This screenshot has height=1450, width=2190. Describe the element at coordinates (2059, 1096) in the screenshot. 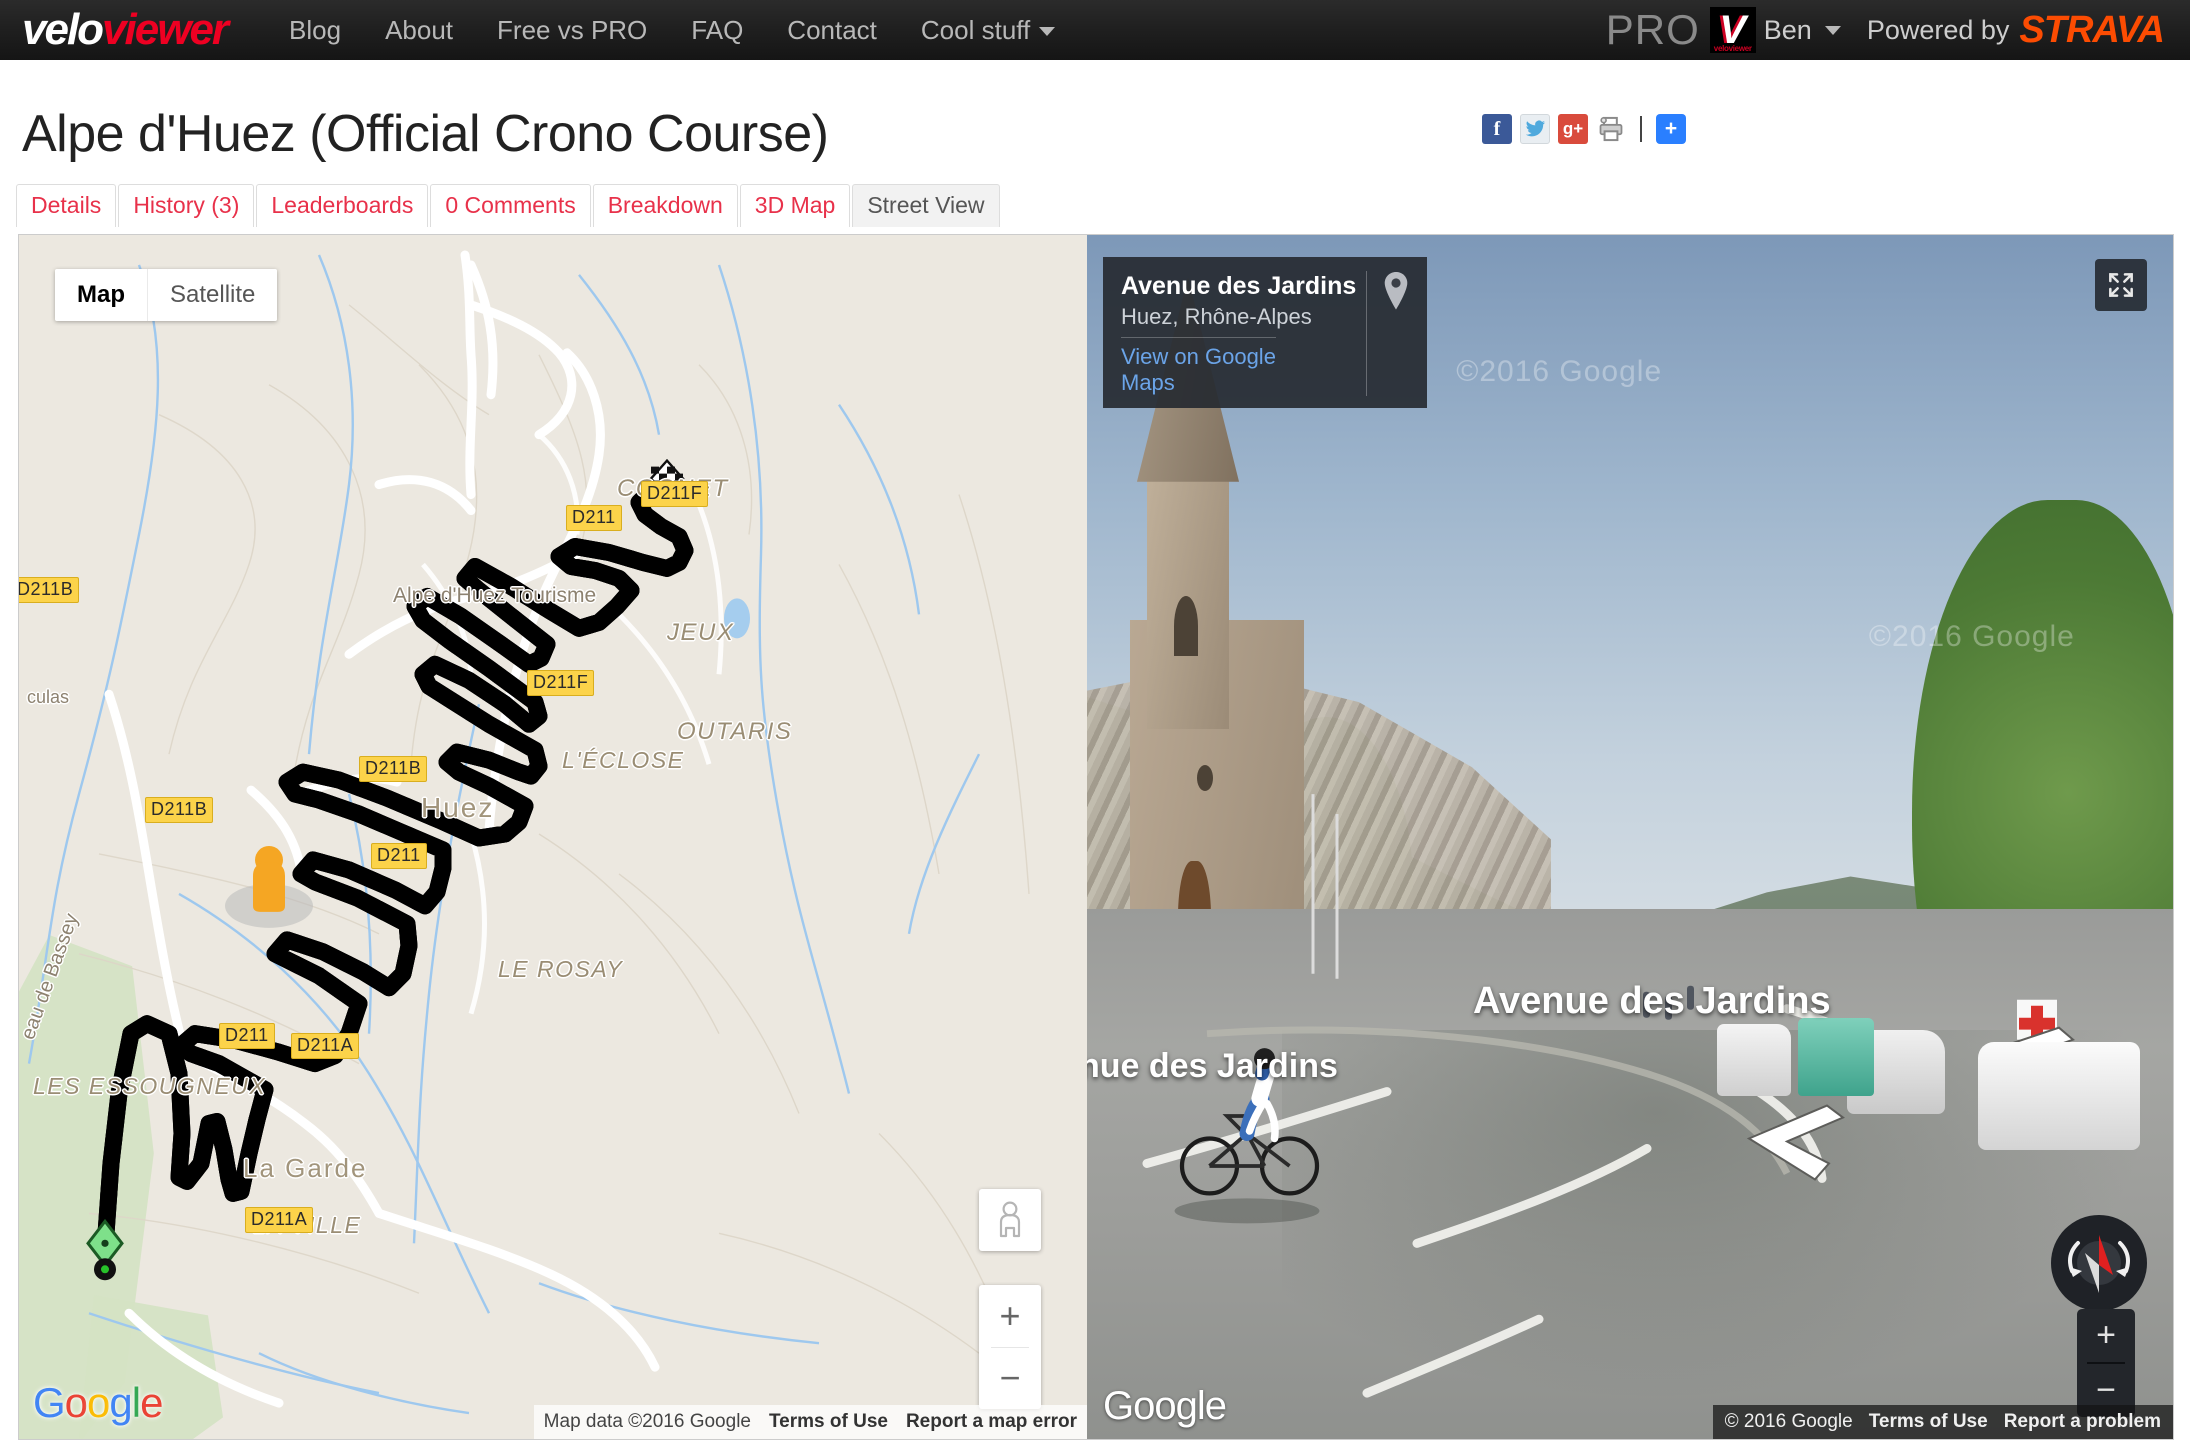

I see `sv-white-suv` at that location.